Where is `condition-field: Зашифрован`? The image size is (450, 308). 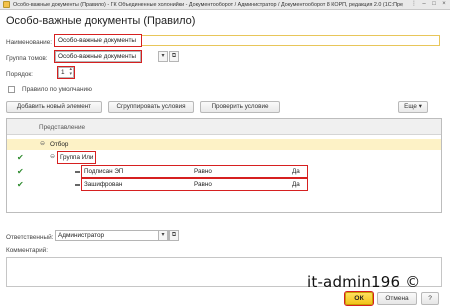 condition-field: Зашифрован is located at coordinates (103, 184).